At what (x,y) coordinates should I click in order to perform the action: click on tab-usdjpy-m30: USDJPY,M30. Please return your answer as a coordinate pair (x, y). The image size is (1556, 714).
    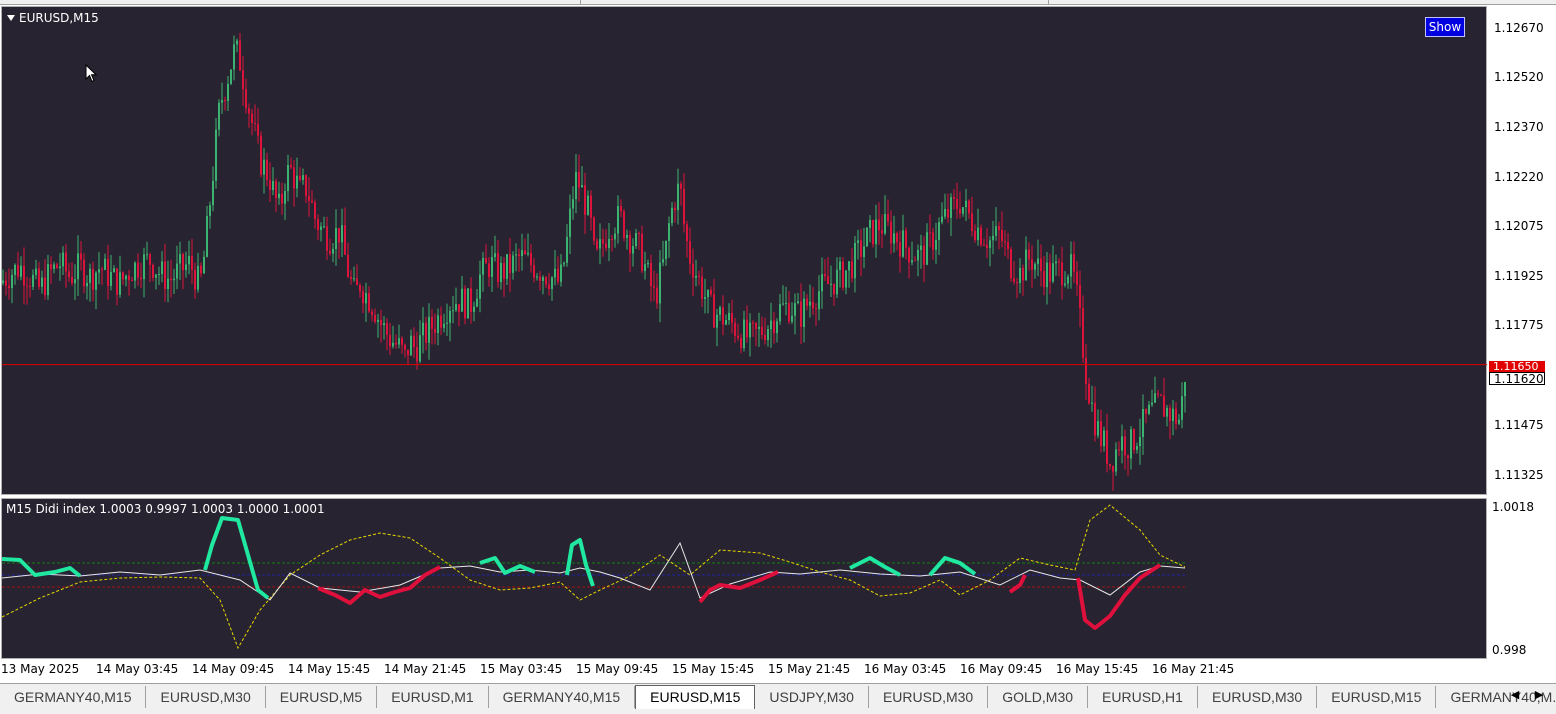
    Looking at the image, I should click on (812, 697).